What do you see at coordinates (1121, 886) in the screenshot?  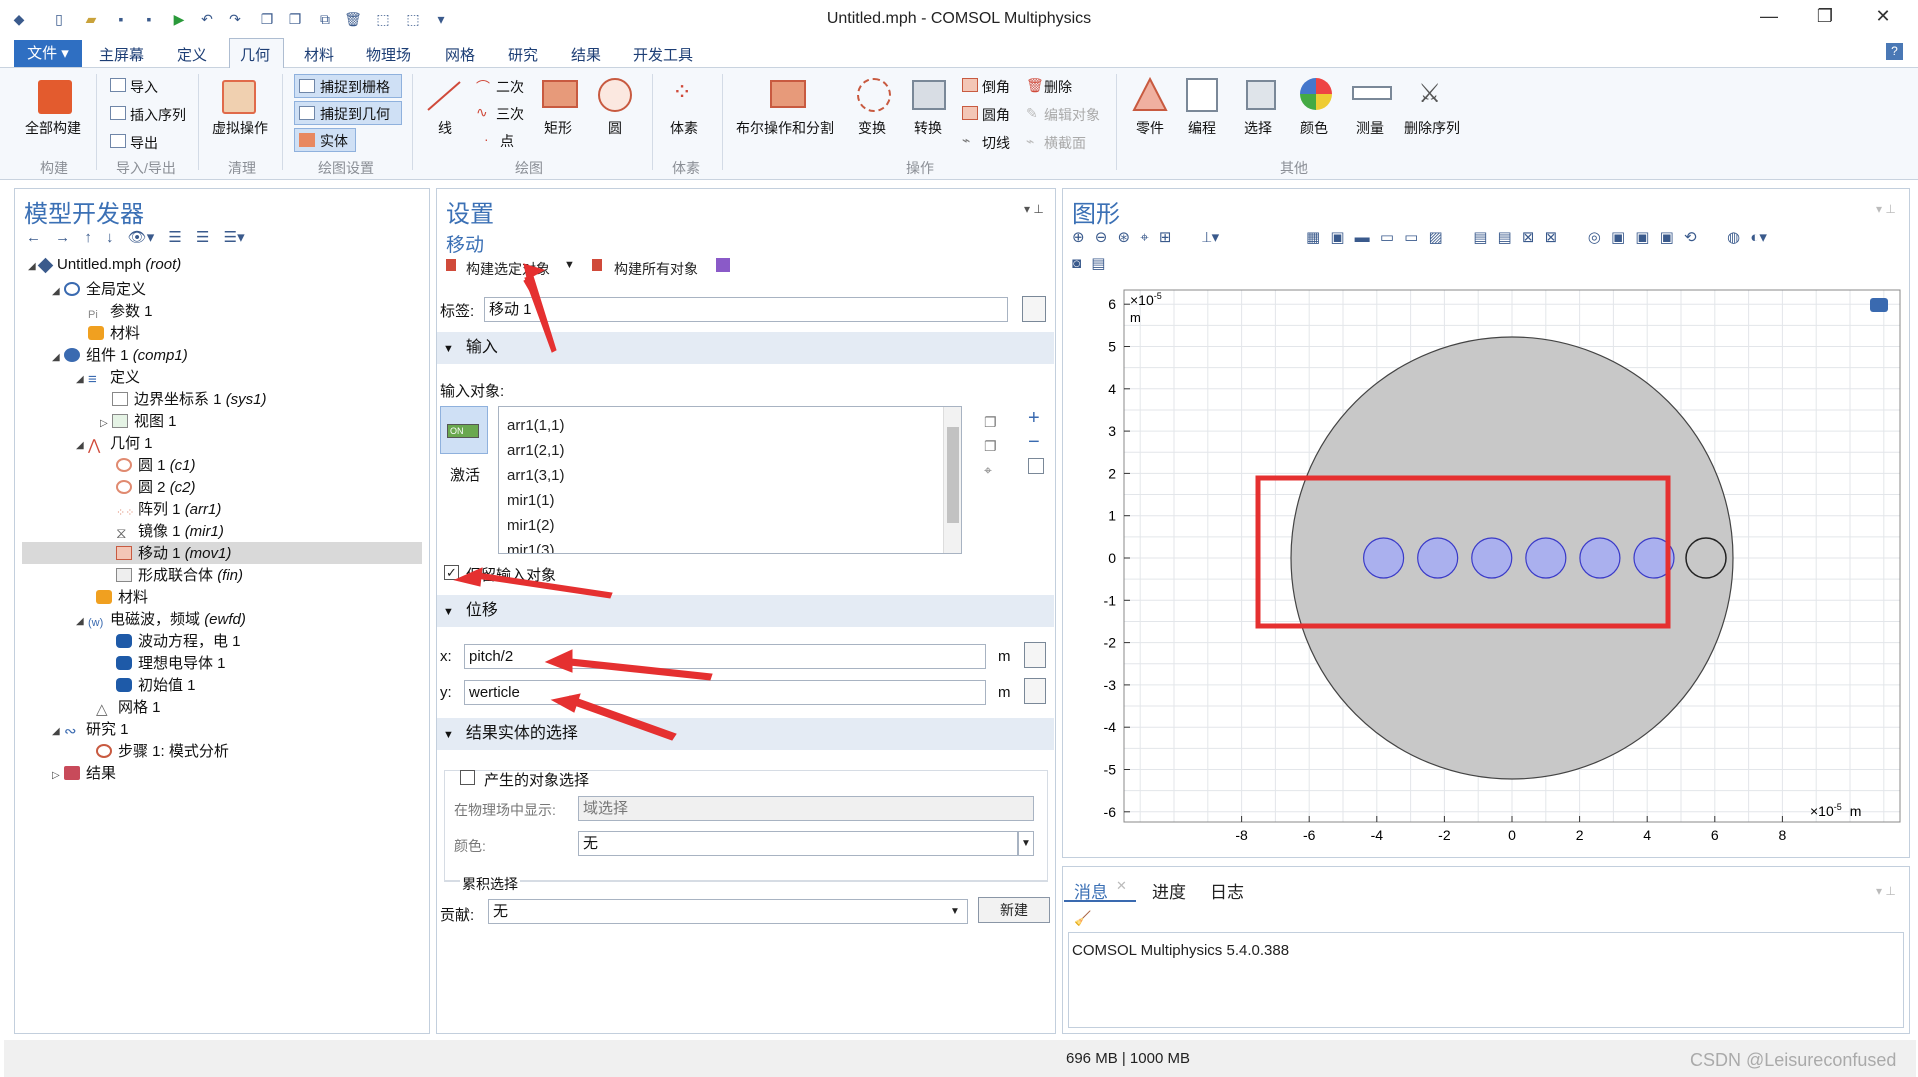 I see `close-tab-icon: ✕` at bounding box center [1121, 886].